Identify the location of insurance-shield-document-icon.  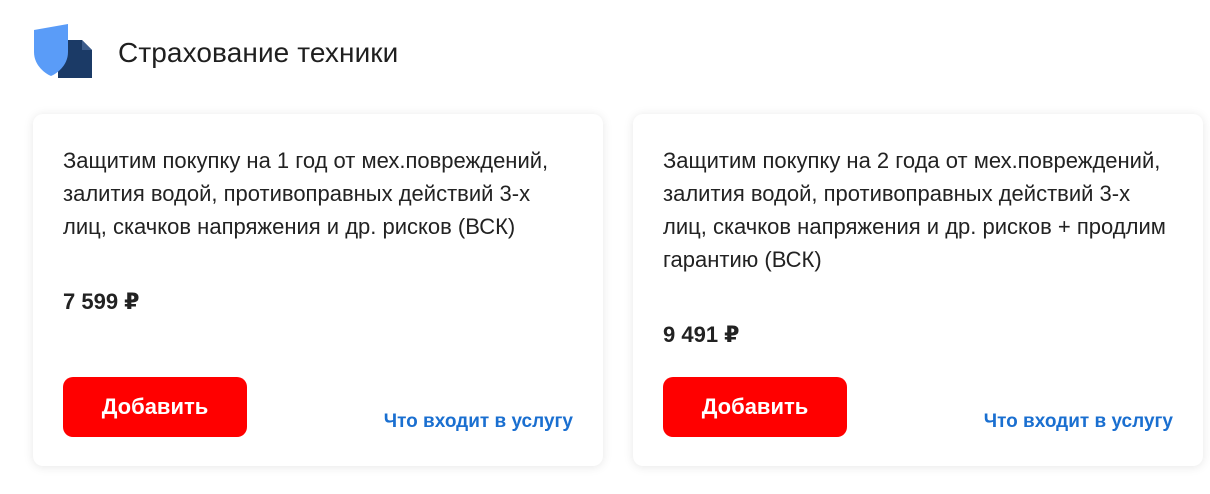
(63, 53).